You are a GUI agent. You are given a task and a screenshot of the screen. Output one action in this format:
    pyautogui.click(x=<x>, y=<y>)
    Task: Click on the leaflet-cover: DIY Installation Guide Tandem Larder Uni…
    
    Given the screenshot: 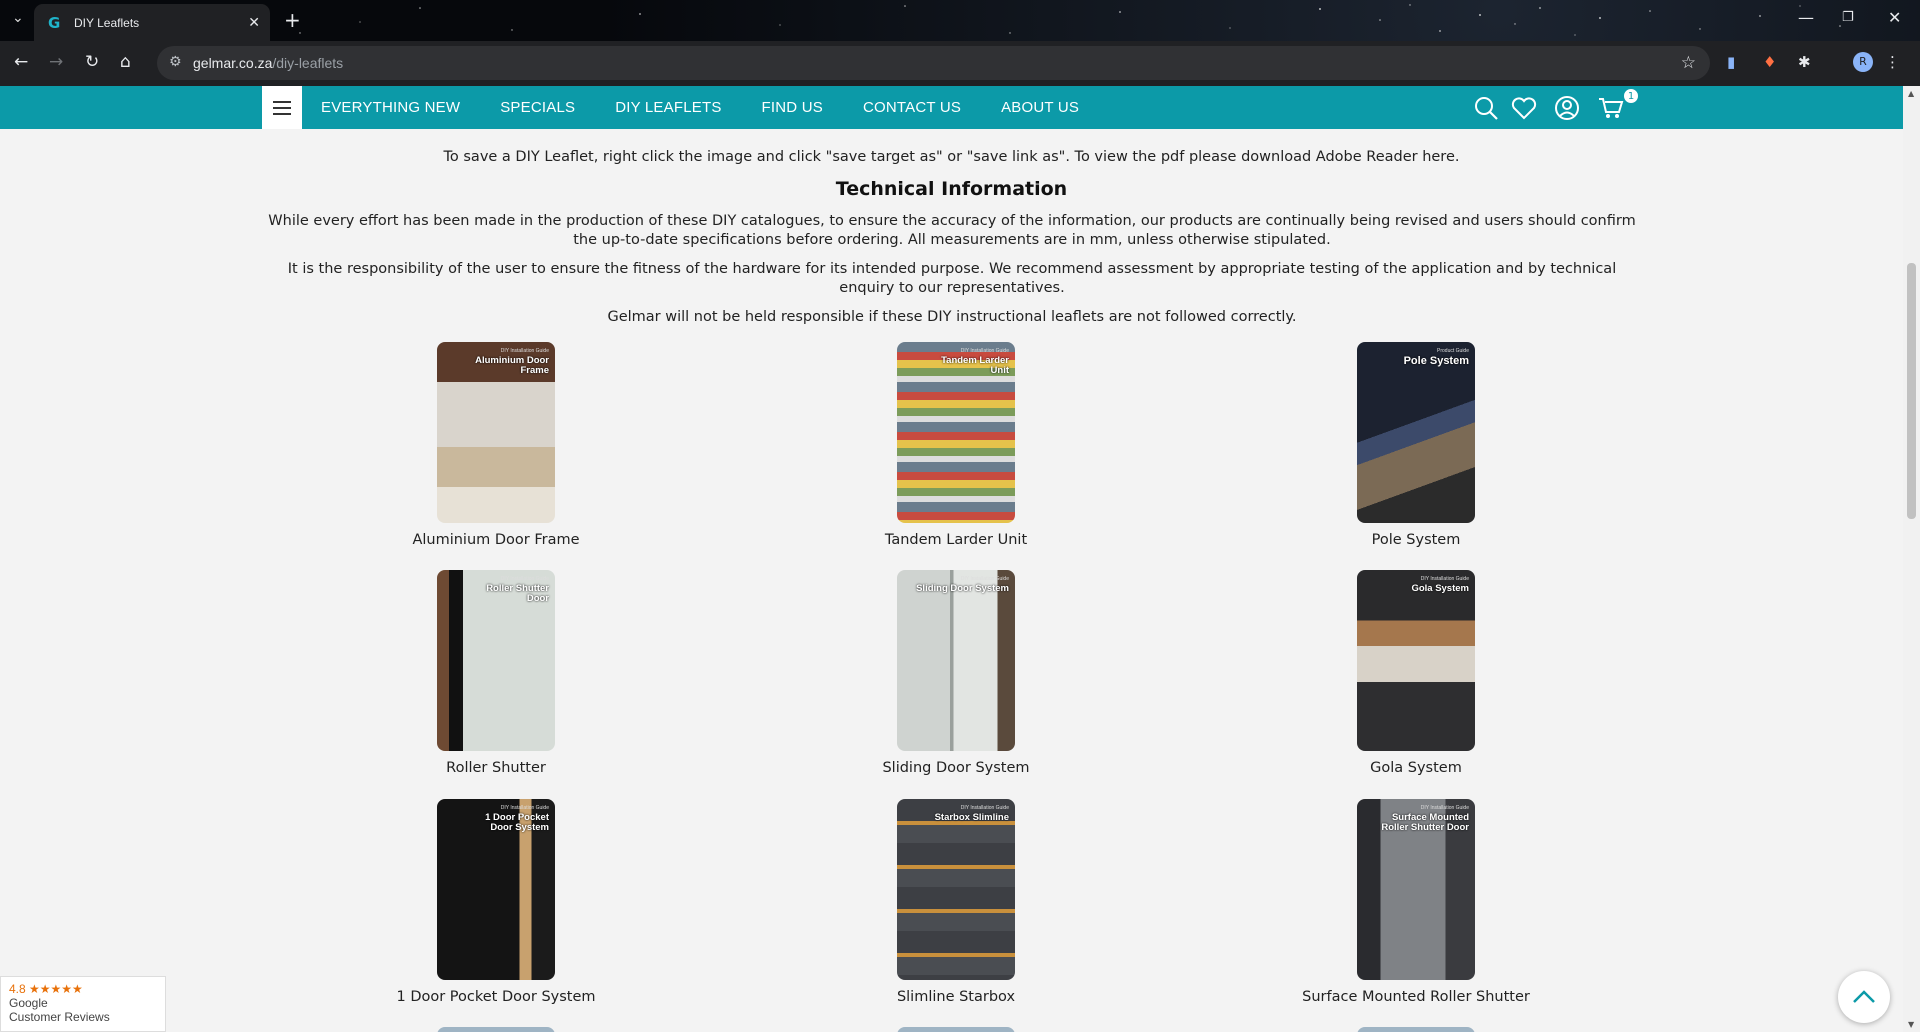 What is the action you would take?
    pyautogui.click(x=956, y=432)
    